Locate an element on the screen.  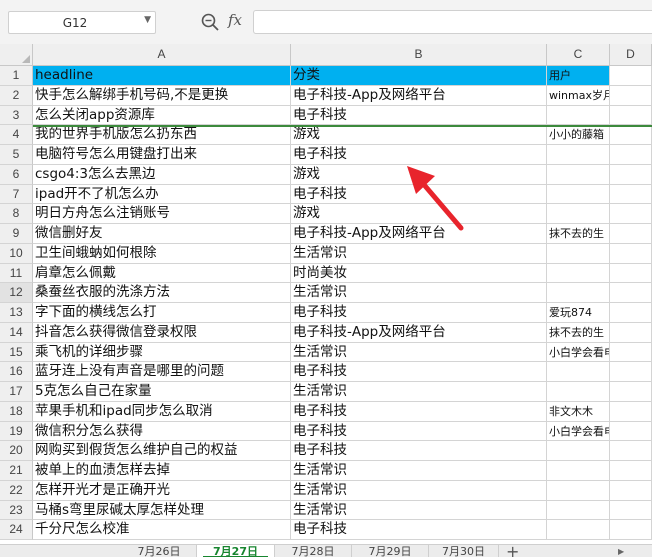
cell-headline: 卫生间蛾蚋如何根除 is located at coordinates (162, 253).